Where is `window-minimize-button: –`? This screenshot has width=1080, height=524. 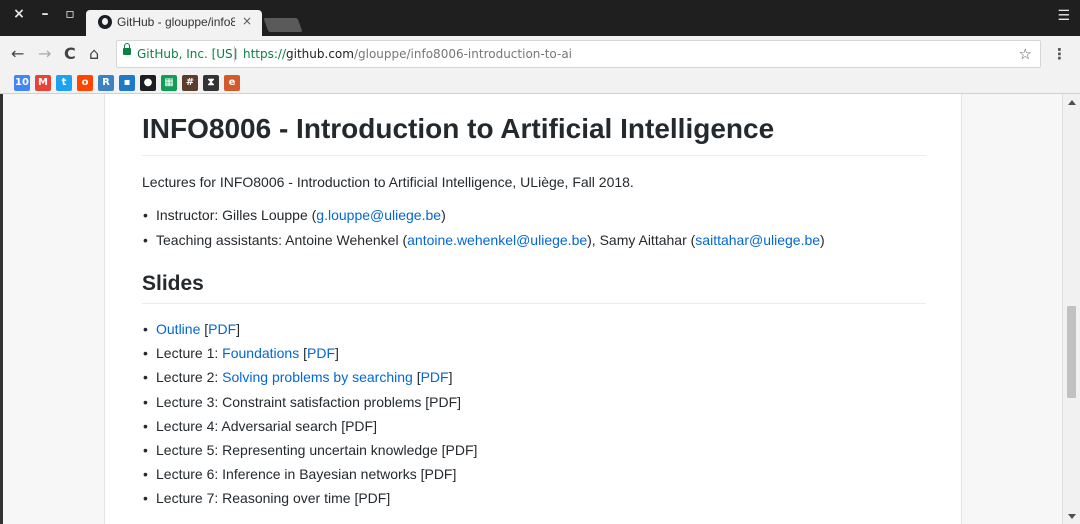 window-minimize-button: – is located at coordinates (45, 14).